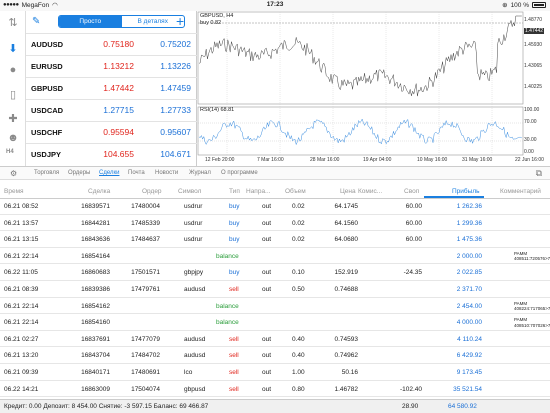 Image resolution: width=550 pixels, height=413 pixels. What do you see at coordinates (13, 22) in the screenshot?
I see `arrows-icon: ⇅` at bounding box center [13, 22].